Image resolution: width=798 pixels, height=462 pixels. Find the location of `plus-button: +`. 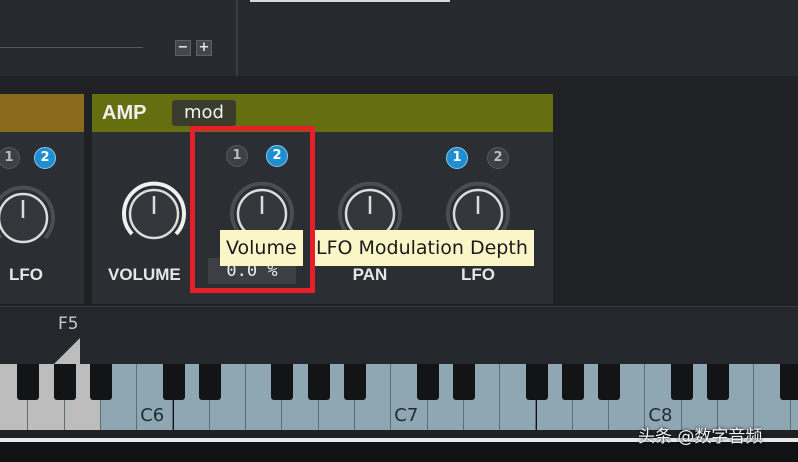

plus-button: + is located at coordinates (204, 48).